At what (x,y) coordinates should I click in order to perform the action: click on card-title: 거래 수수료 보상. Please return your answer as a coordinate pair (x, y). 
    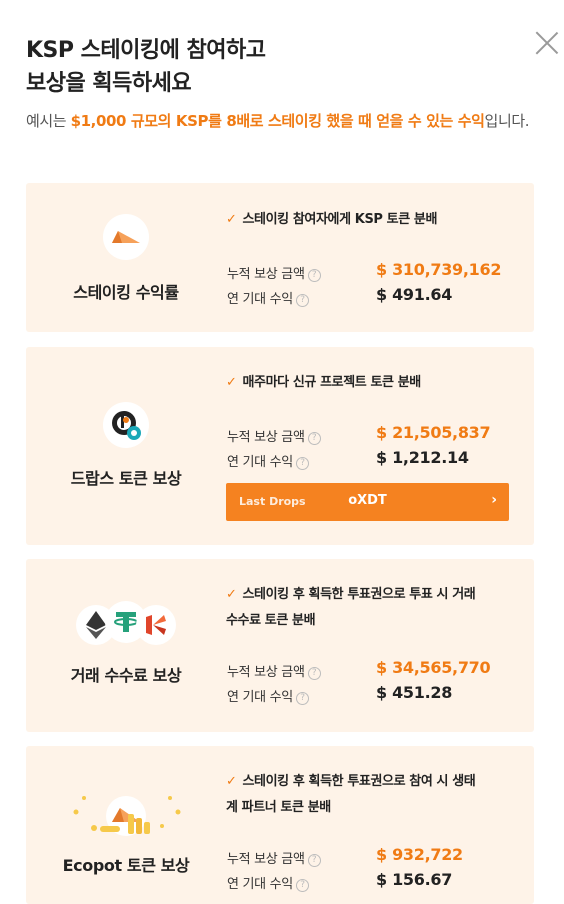
    Looking at the image, I should click on (126, 675).